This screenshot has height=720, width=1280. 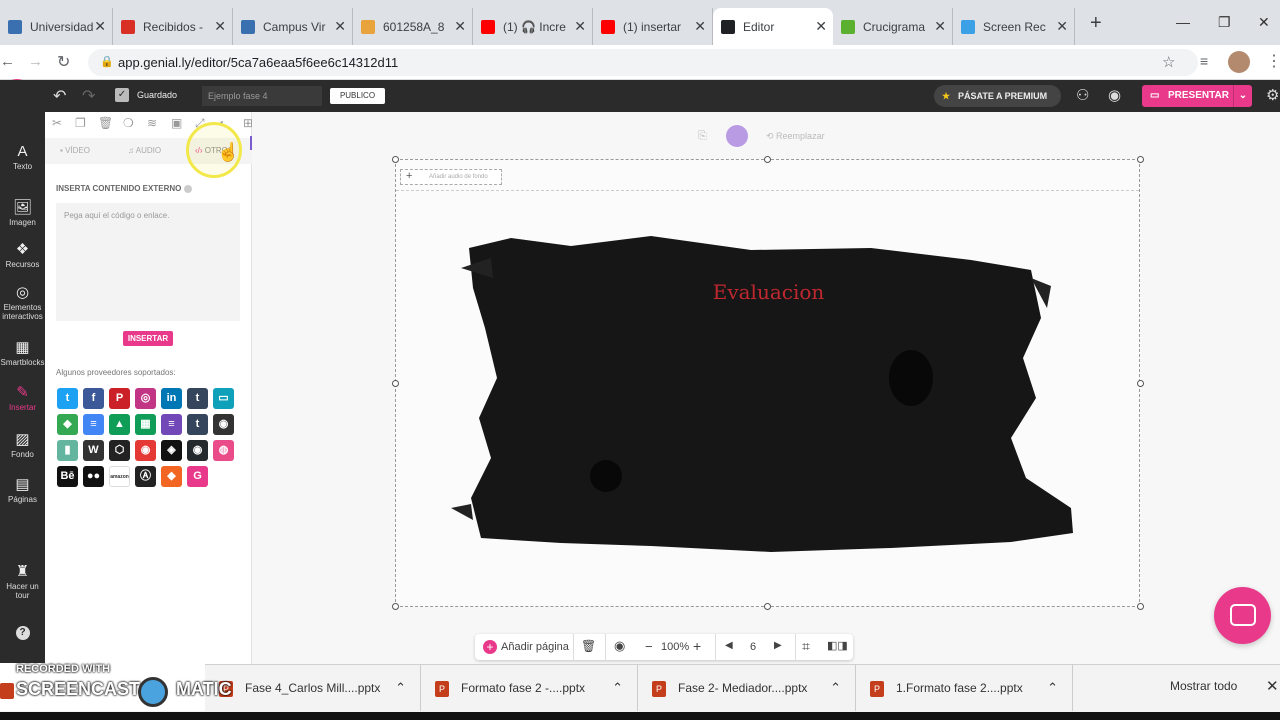 What do you see at coordinates (56, 26) in the screenshot?
I see `browser-tab: Universidad ✕` at bounding box center [56, 26].